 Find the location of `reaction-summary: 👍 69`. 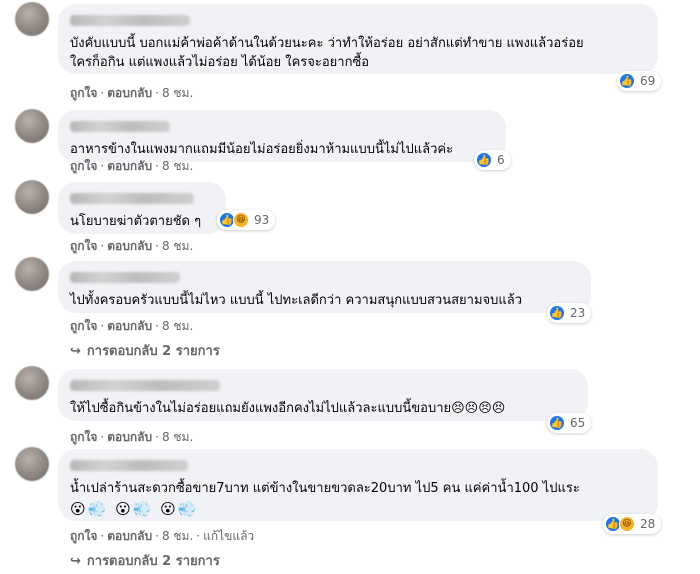

reaction-summary: 👍 69 is located at coordinates (639, 81).